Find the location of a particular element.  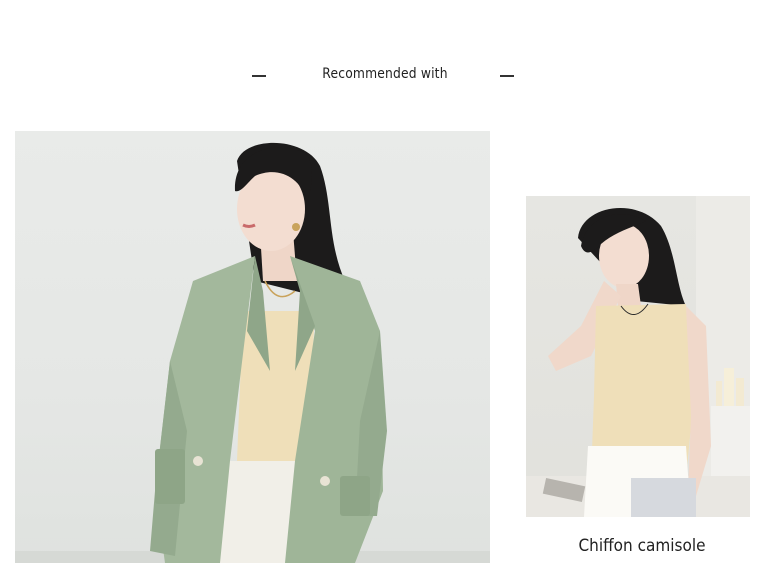

section-header: Recommended with is located at coordinates (385, 76).